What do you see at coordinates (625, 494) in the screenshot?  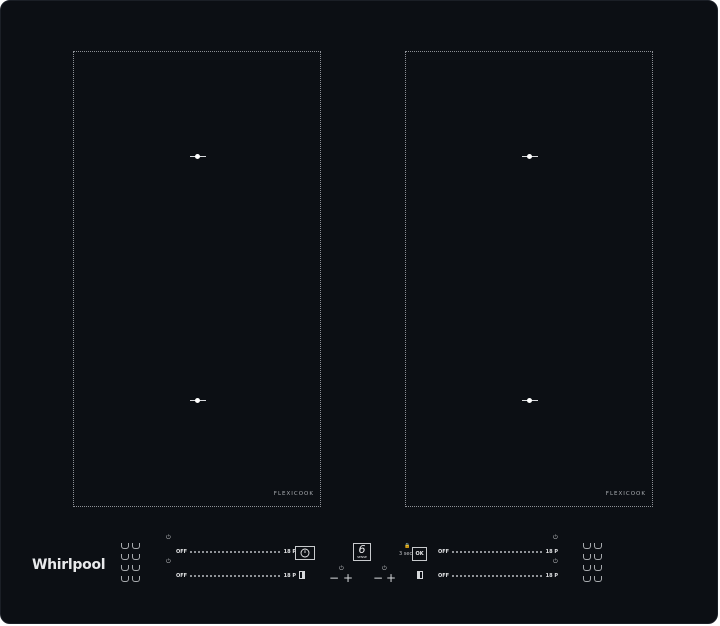 I see `right-zone-label: FLEXICOOK` at bounding box center [625, 494].